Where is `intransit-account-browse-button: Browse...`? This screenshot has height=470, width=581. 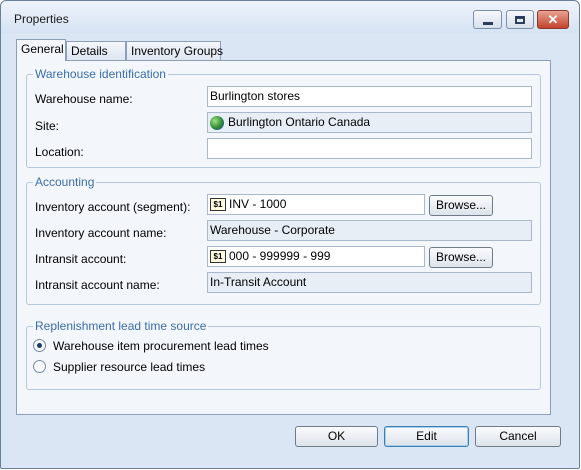 intransit-account-browse-button: Browse... is located at coordinates (461, 257).